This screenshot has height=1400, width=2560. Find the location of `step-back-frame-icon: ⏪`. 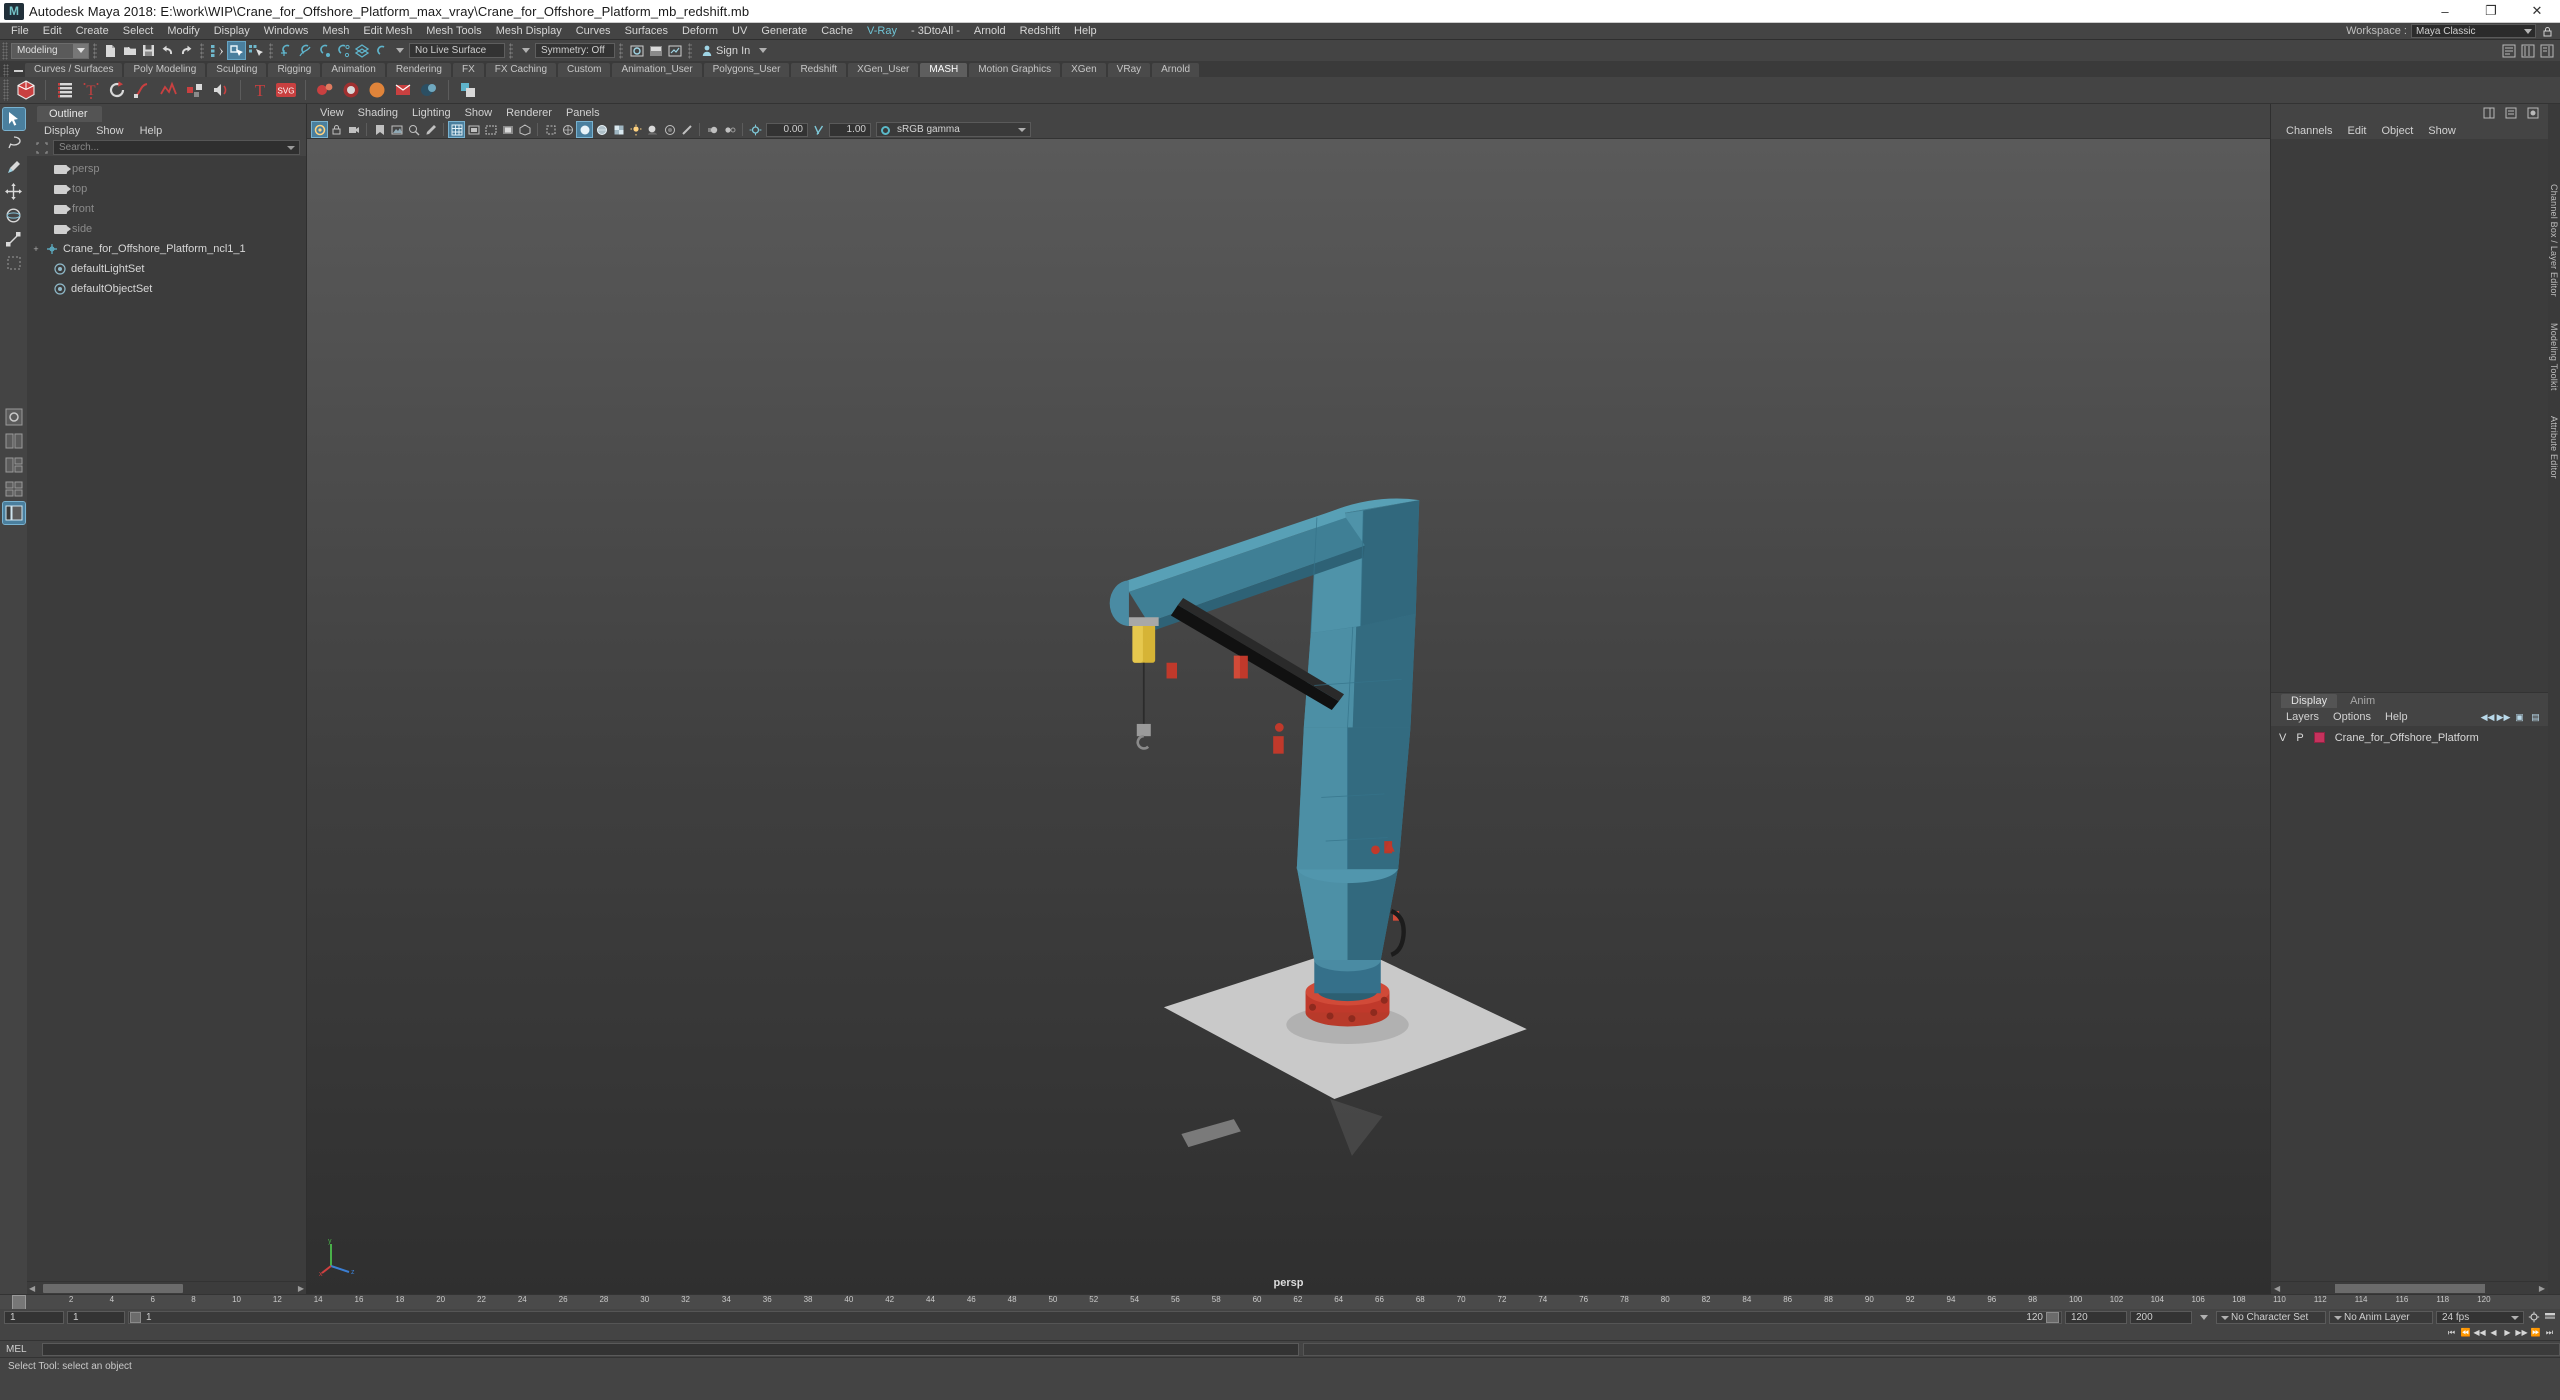

step-back-frame-icon: ⏪ is located at coordinates (2465, 1332).